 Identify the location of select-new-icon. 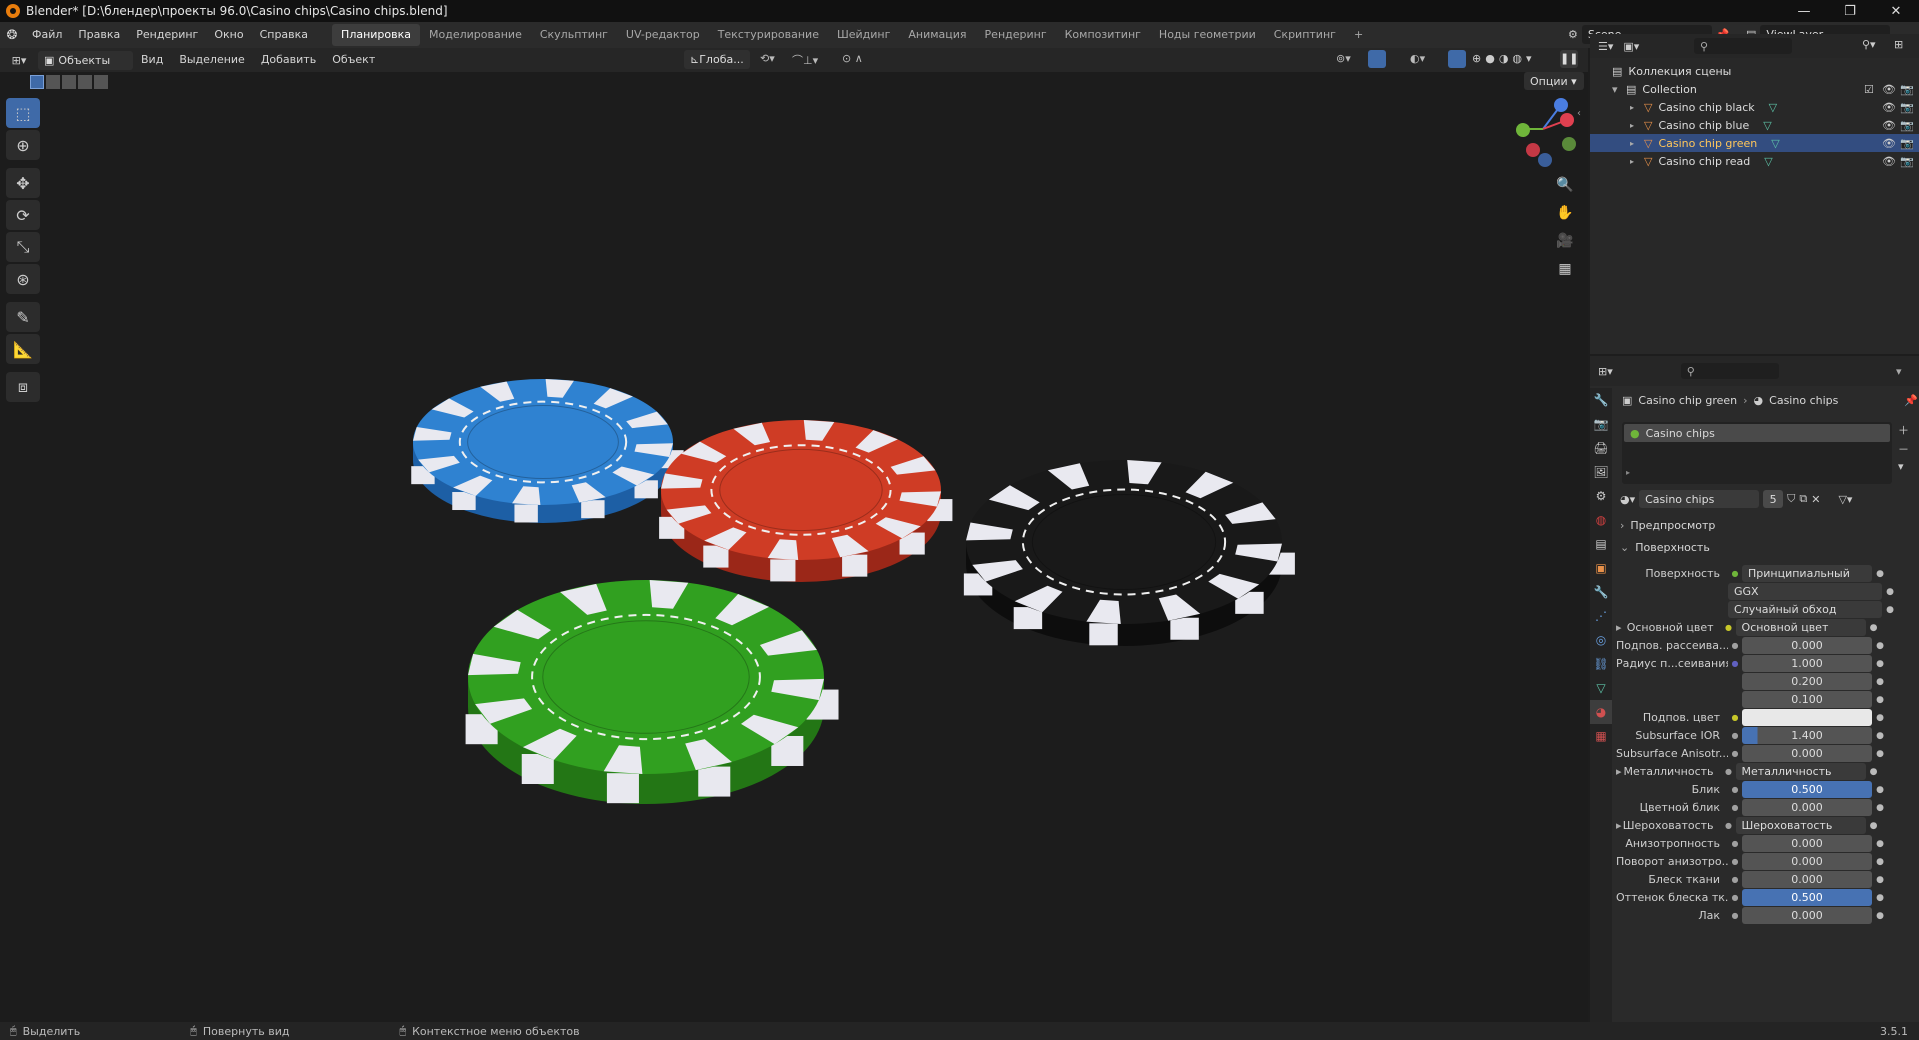
(37, 82).